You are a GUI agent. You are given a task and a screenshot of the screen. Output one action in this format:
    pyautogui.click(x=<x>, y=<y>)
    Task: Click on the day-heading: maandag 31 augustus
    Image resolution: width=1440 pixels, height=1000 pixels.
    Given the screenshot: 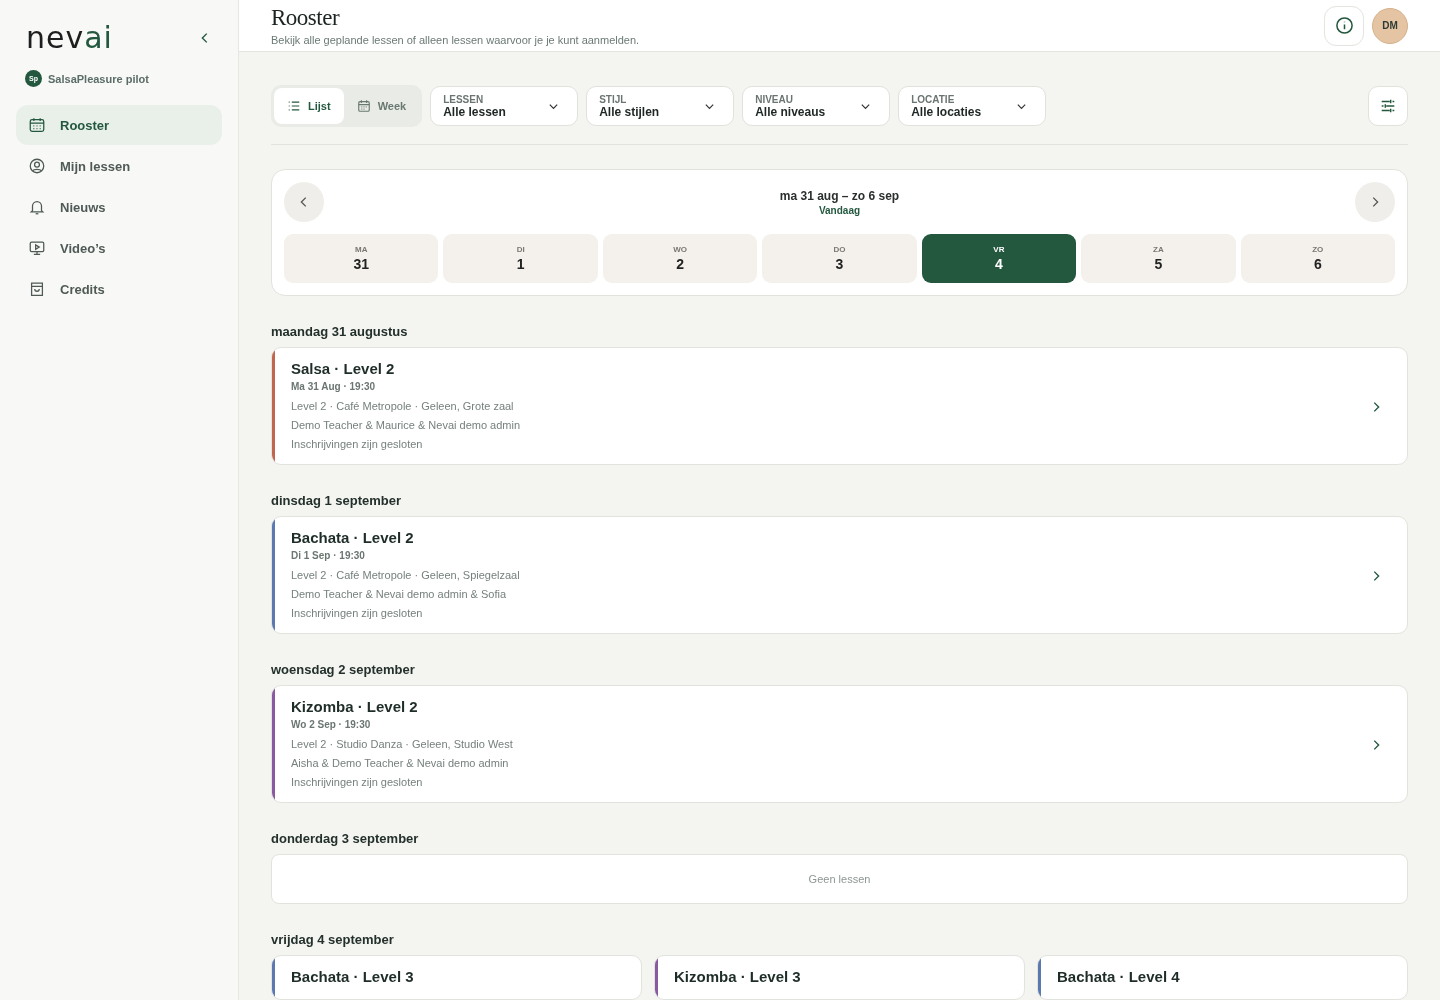 What is the action you would take?
    pyautogui.click(x=340, y=331)
    